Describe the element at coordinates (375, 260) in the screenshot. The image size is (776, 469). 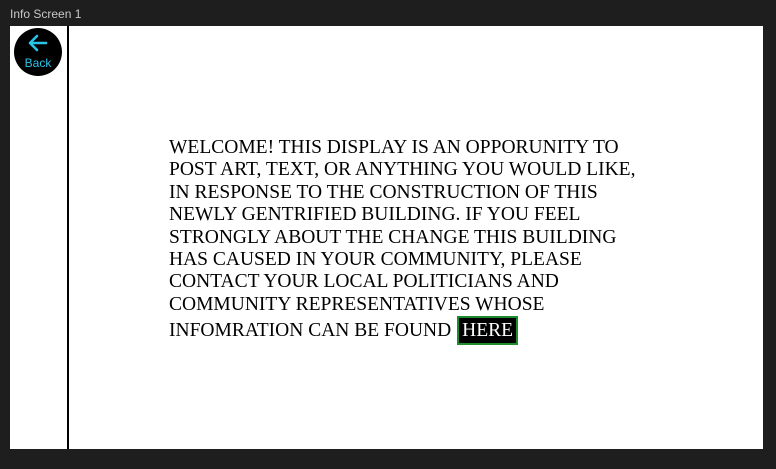
I see `message-line: HAS CAUSED IN YOUR COMMUNITY, PLEASE` at that location.